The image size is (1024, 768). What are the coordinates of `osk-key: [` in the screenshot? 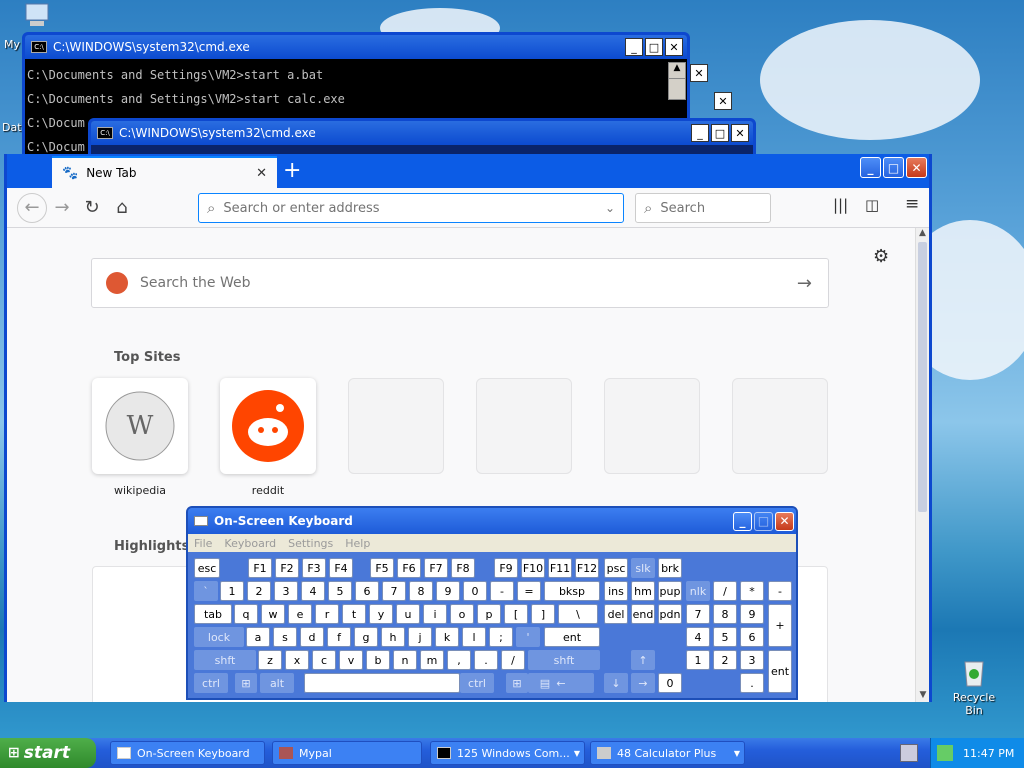 It's located at (516, 614).